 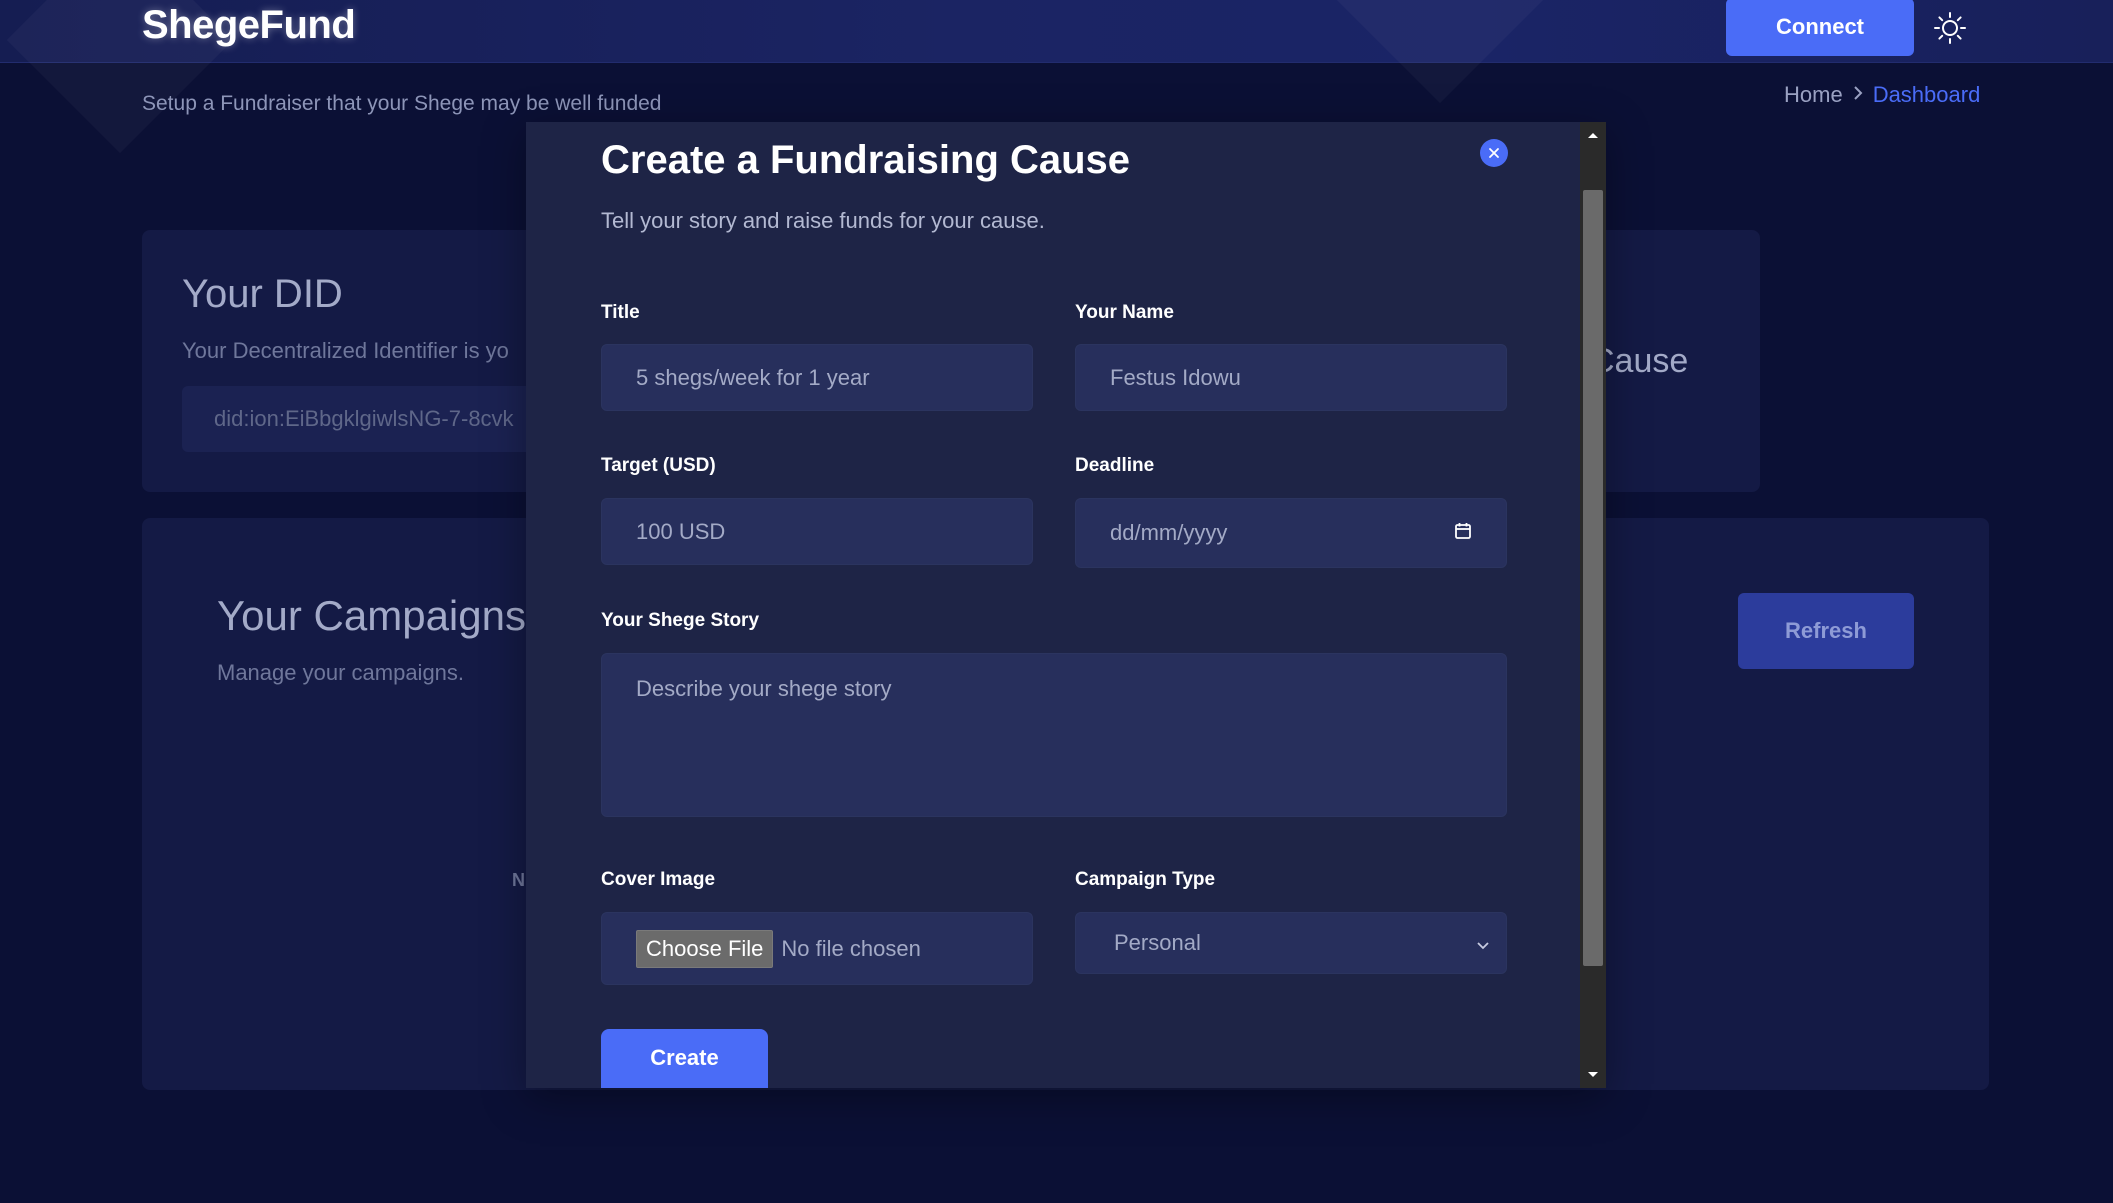 What do you see at coordinates (518, 880) in the screenshot?
I see `campaigns-text-fragment: N` at bounding box center [518, 880].